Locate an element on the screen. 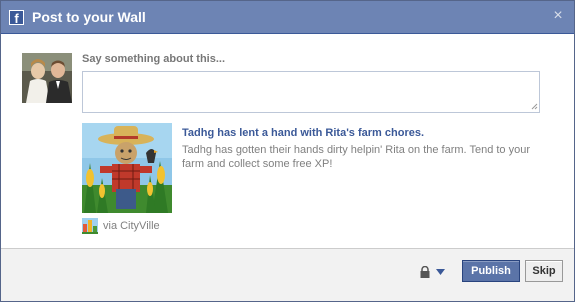 Image resolution: width=575 pixels, height=302 pixels. chevron-down-icon is located at coordinates (440, 272).